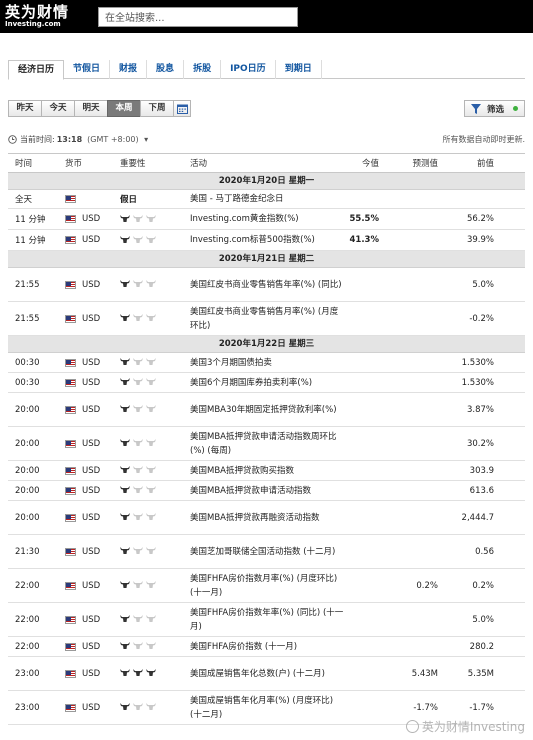  I want to click on event-time: 21:55, so click(27, 318).